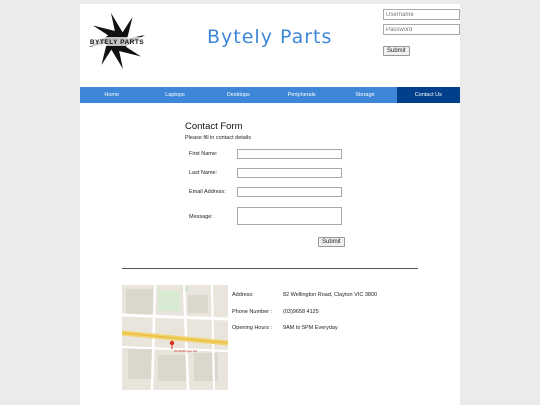 This screenshot has width=540, height=405. I want to click on email-label: Email Address:, so click(207, 192).